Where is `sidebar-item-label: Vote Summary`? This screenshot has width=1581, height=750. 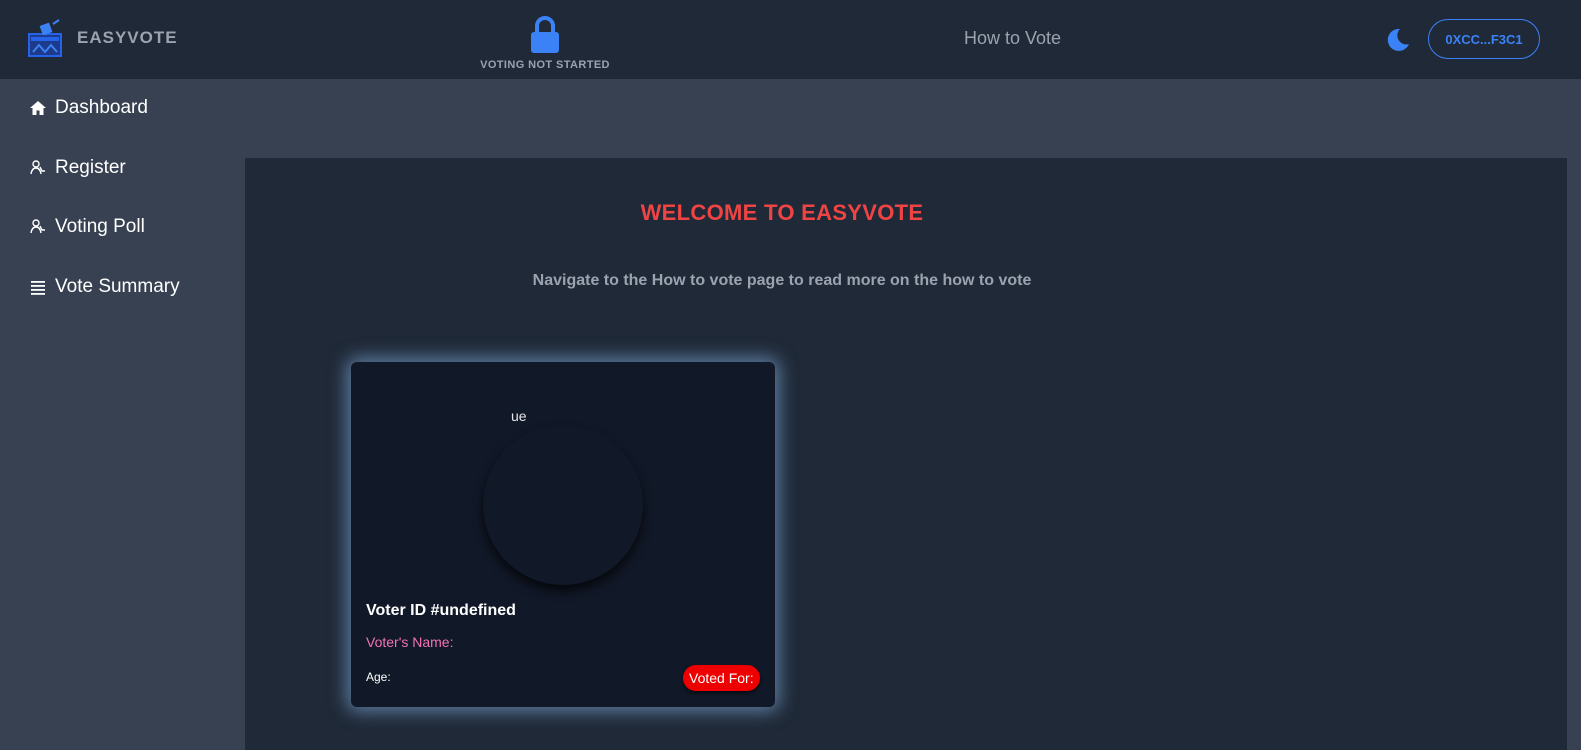 sidebar-item-label: Vote Summary is located at coordinates (117, 286).